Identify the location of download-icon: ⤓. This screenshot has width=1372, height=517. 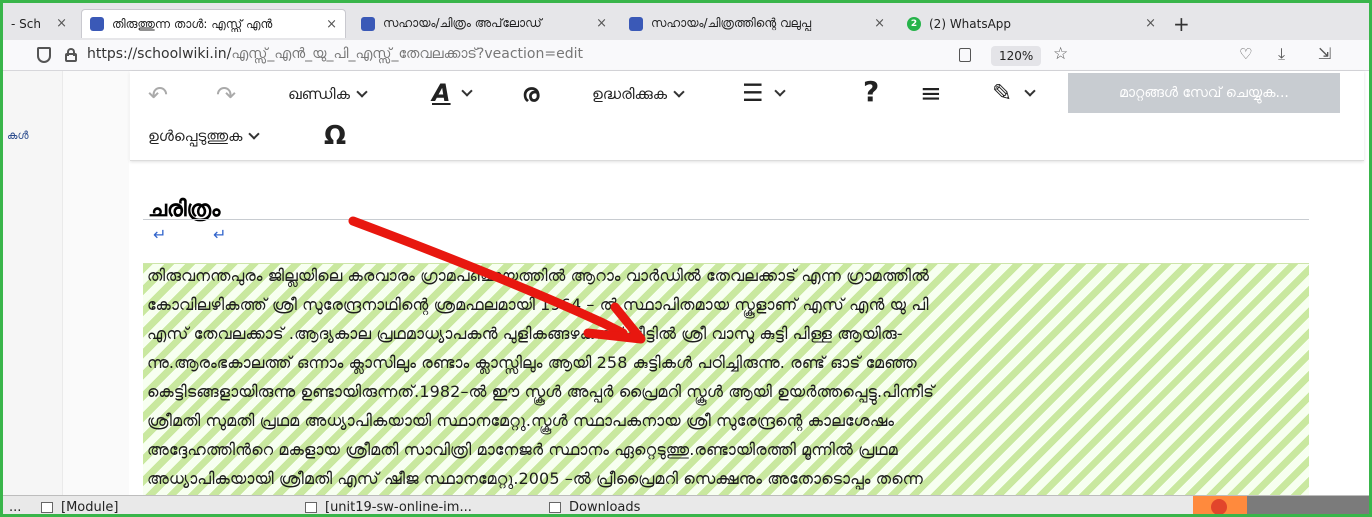
(1281, 54).